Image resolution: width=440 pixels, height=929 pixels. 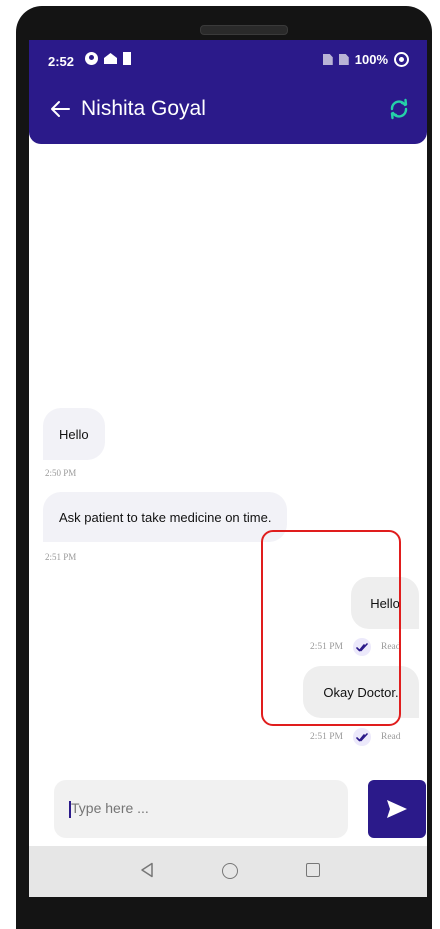 I want to click on send-icon, so click(x=397, y=809).